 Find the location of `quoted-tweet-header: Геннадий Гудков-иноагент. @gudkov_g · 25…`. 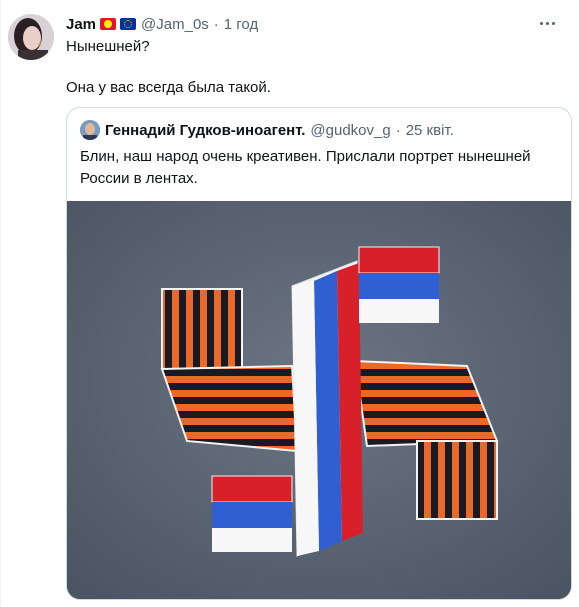

quoted-tweet-header: Геннадий Гудков-иноагент. @gudkov_g · 25… is located at coordinates (267, 130).